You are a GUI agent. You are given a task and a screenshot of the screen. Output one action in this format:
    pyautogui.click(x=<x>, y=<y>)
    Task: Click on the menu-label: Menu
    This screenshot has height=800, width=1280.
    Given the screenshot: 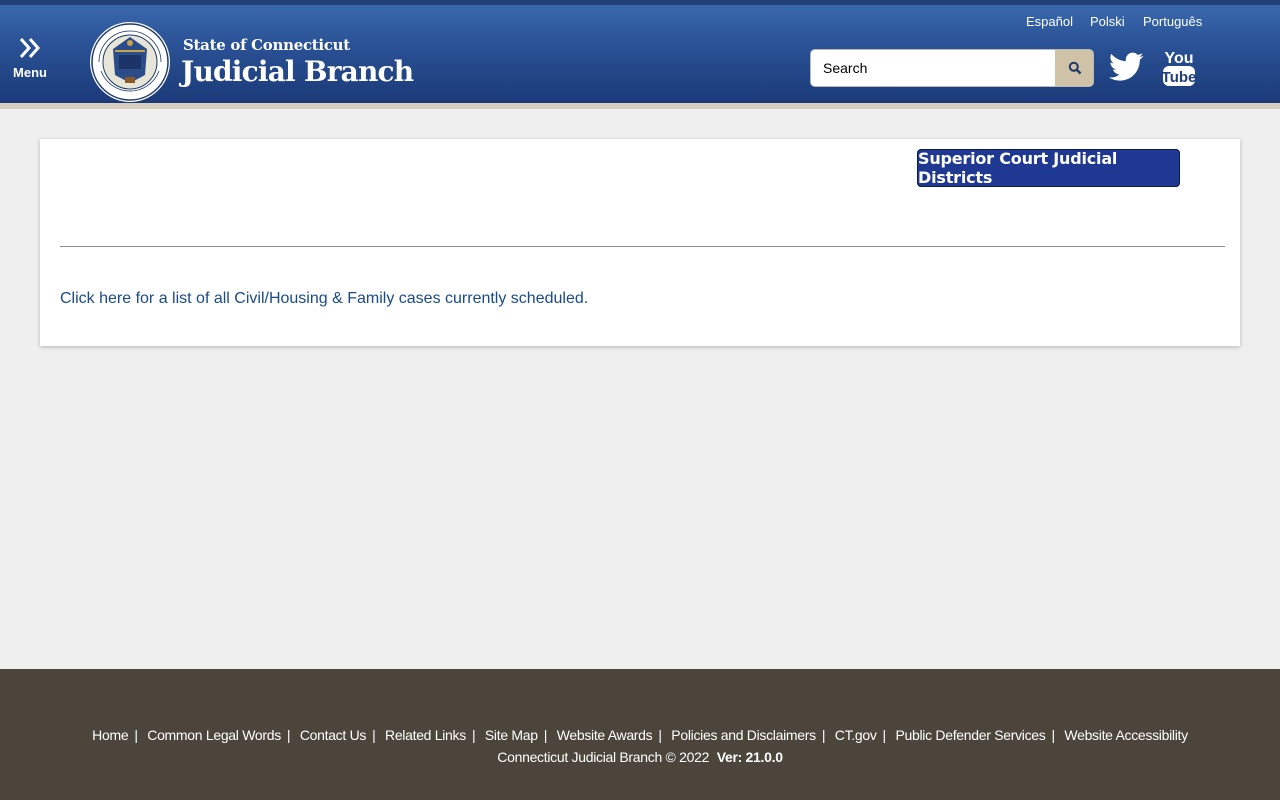 What is the action you would take?
    pyautogui.click(x=30, y=72)
    